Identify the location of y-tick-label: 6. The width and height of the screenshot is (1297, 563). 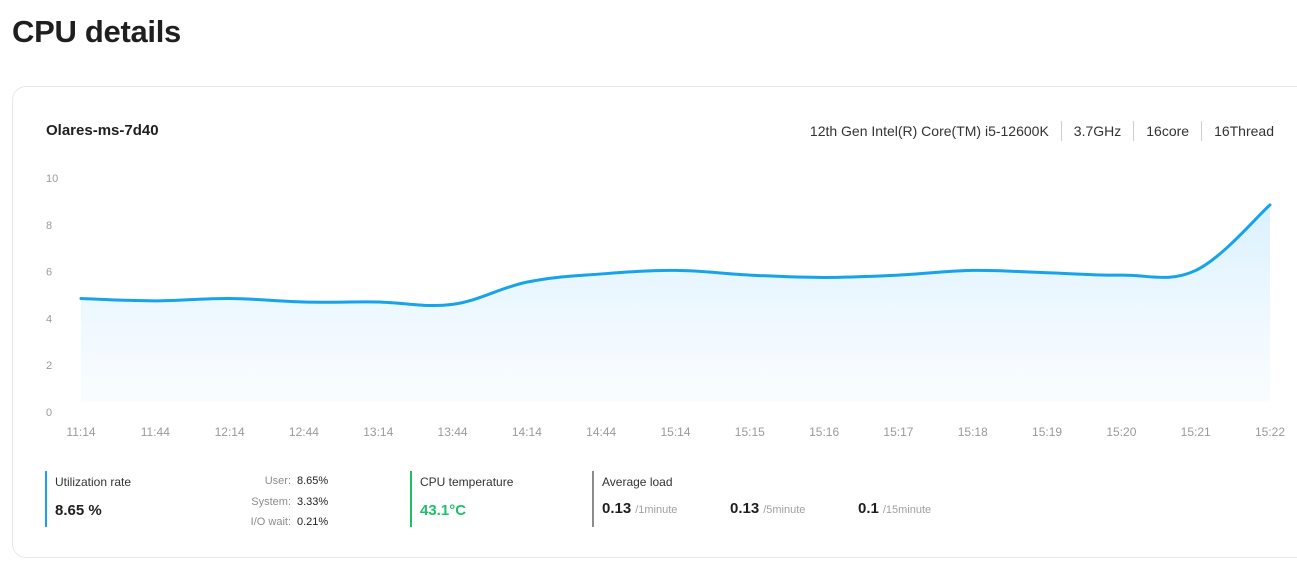
(49, 273).